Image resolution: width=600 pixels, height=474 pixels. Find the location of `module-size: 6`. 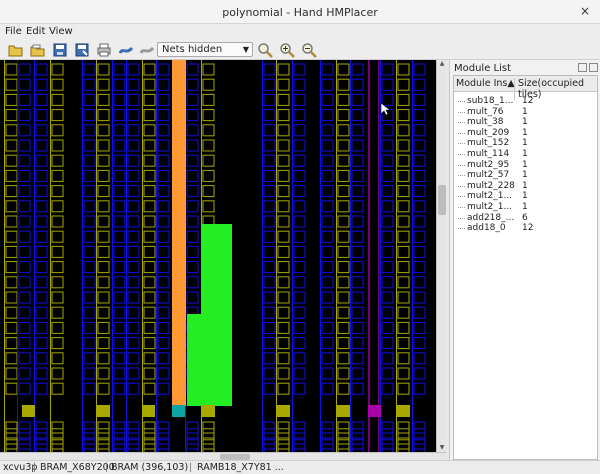

module-size: 6 is located at coordinates (525, 217).